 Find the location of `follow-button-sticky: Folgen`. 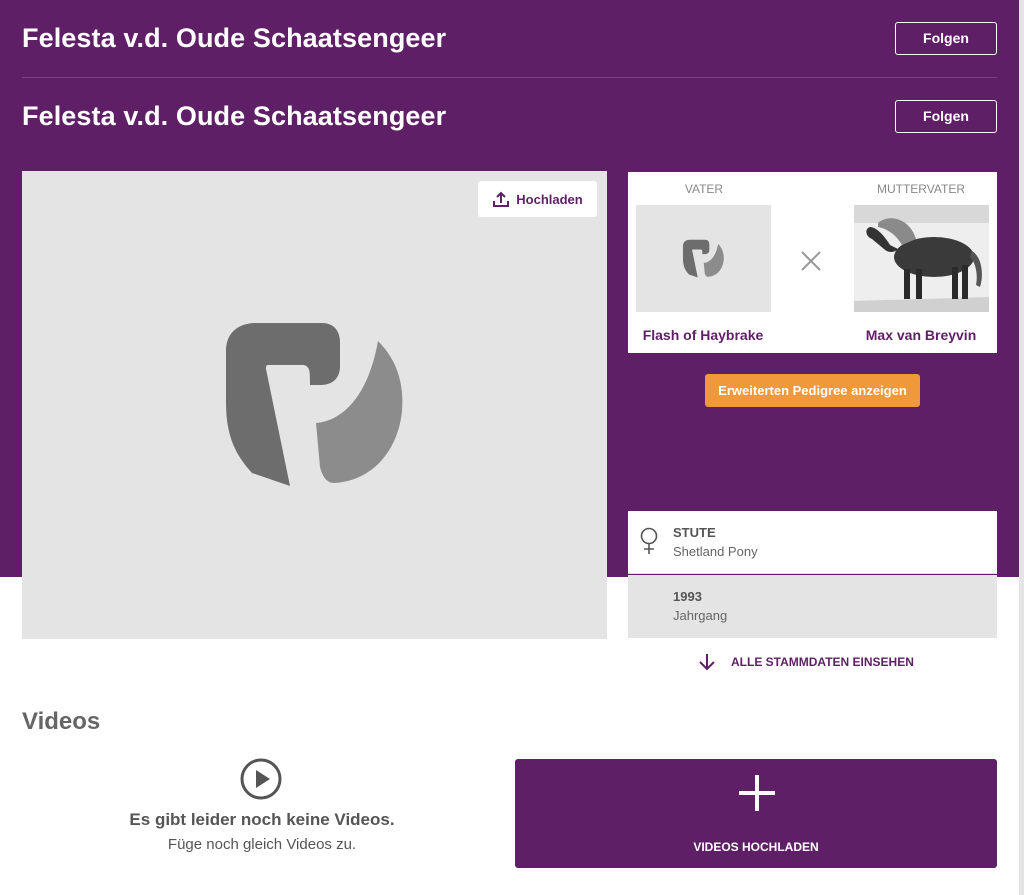

follow-button-sticky: Folgen is located at coordinates (946, 38).